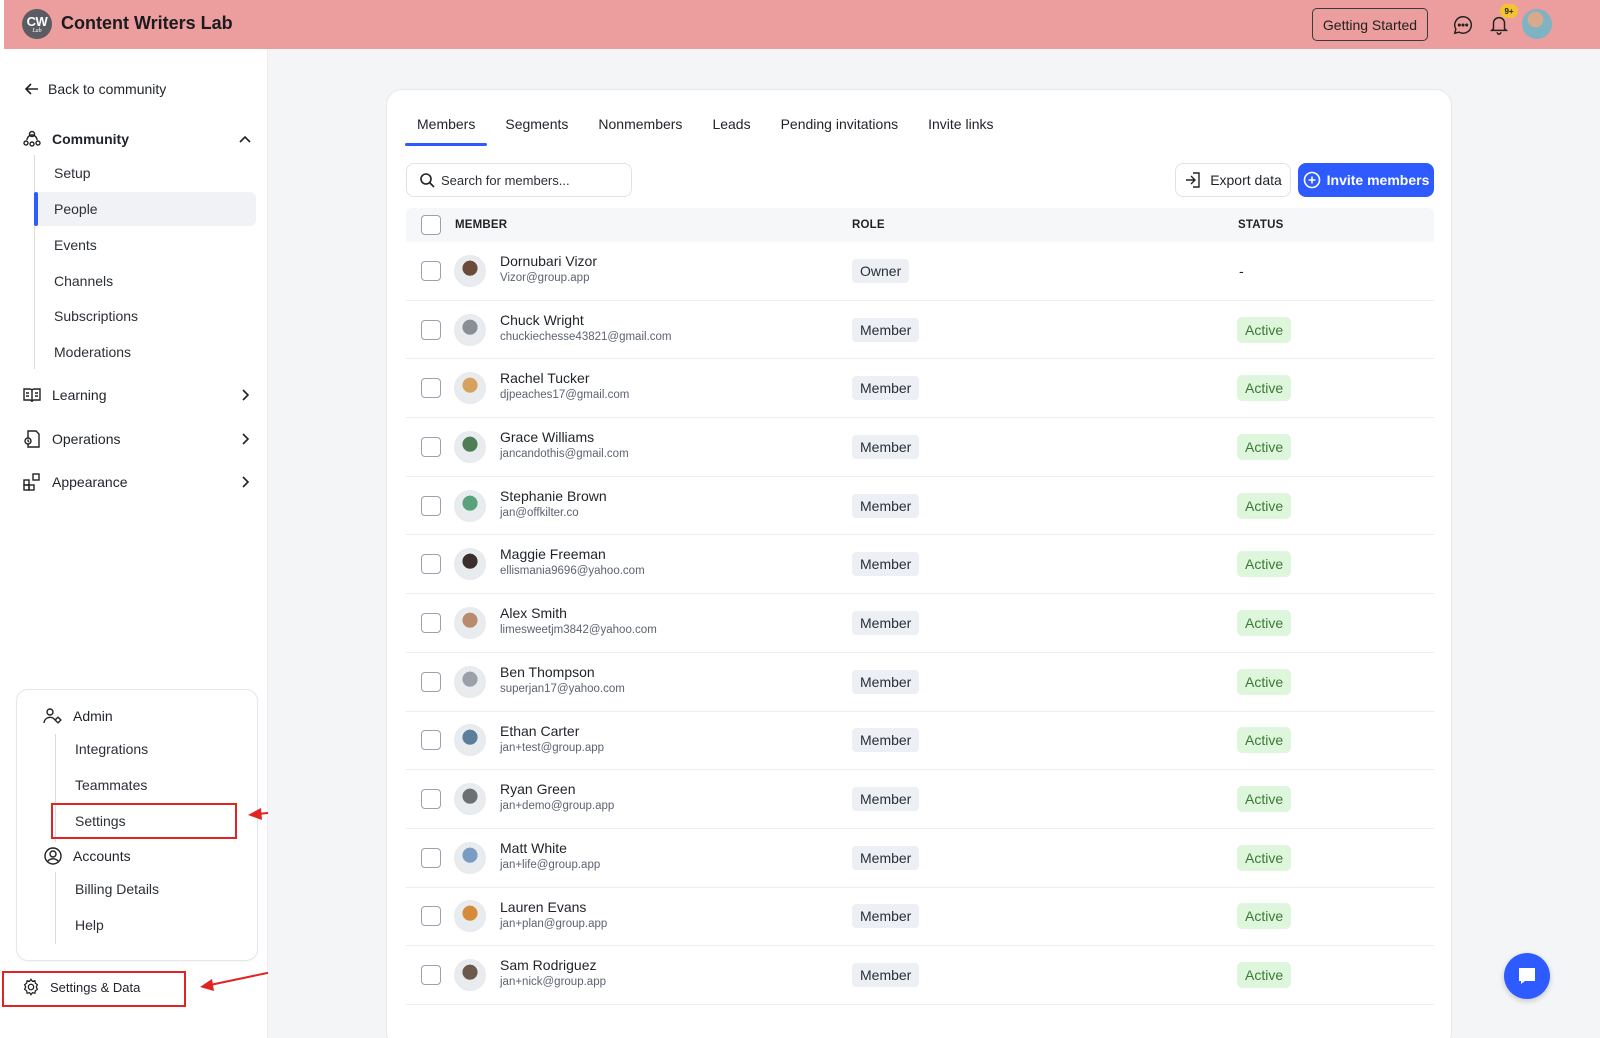 Image resolution: width=1600 pixels, height=1038 pixels. What do you see at coordinates (431, 225) in the screenshot?
I see `select-all-checkbox` at bounding box center [431, 225].